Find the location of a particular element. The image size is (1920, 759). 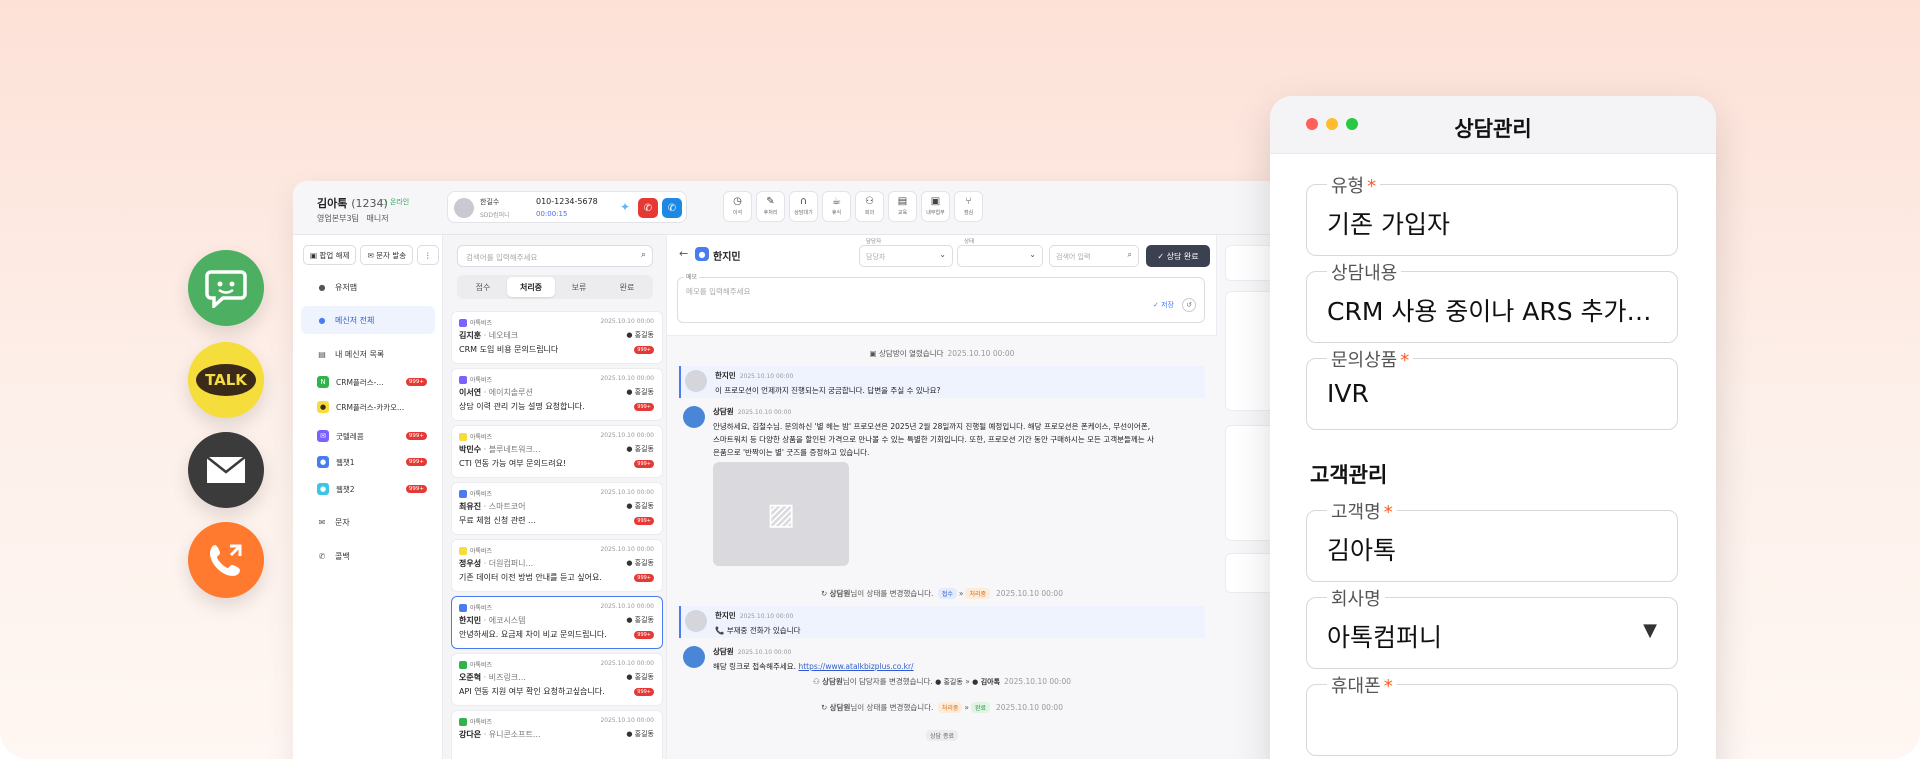

history-icon: ↺ is located at coordinates (1189, 305).